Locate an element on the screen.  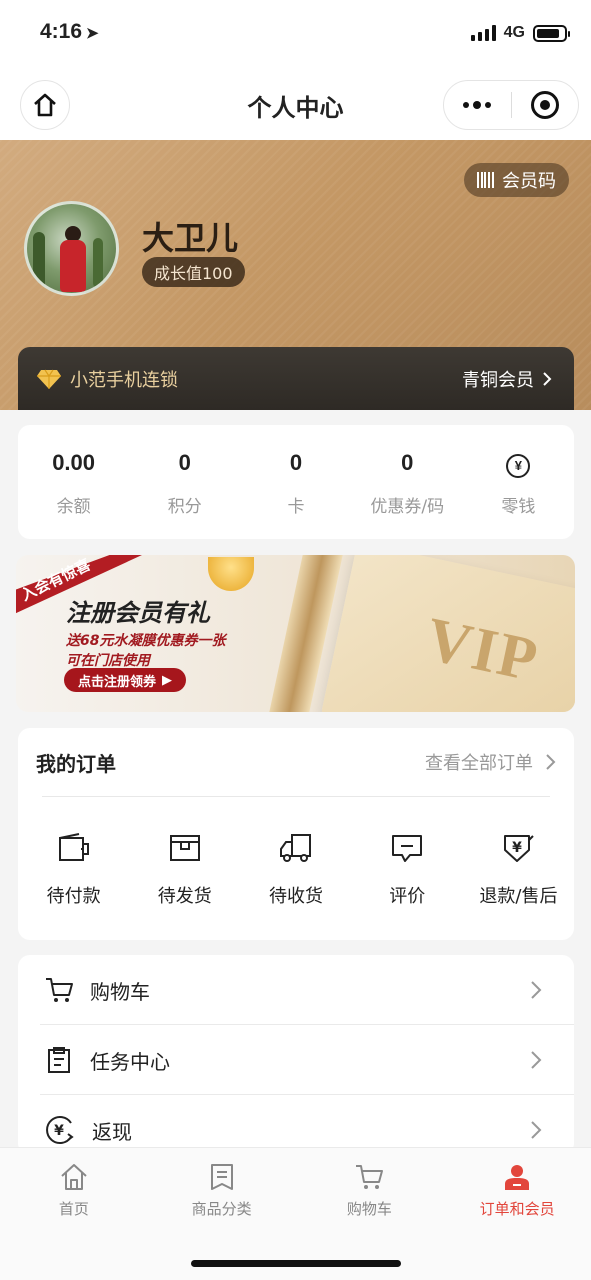
menu-item-cashback: ¥ 返现 is located at coordinates (296, 1125).